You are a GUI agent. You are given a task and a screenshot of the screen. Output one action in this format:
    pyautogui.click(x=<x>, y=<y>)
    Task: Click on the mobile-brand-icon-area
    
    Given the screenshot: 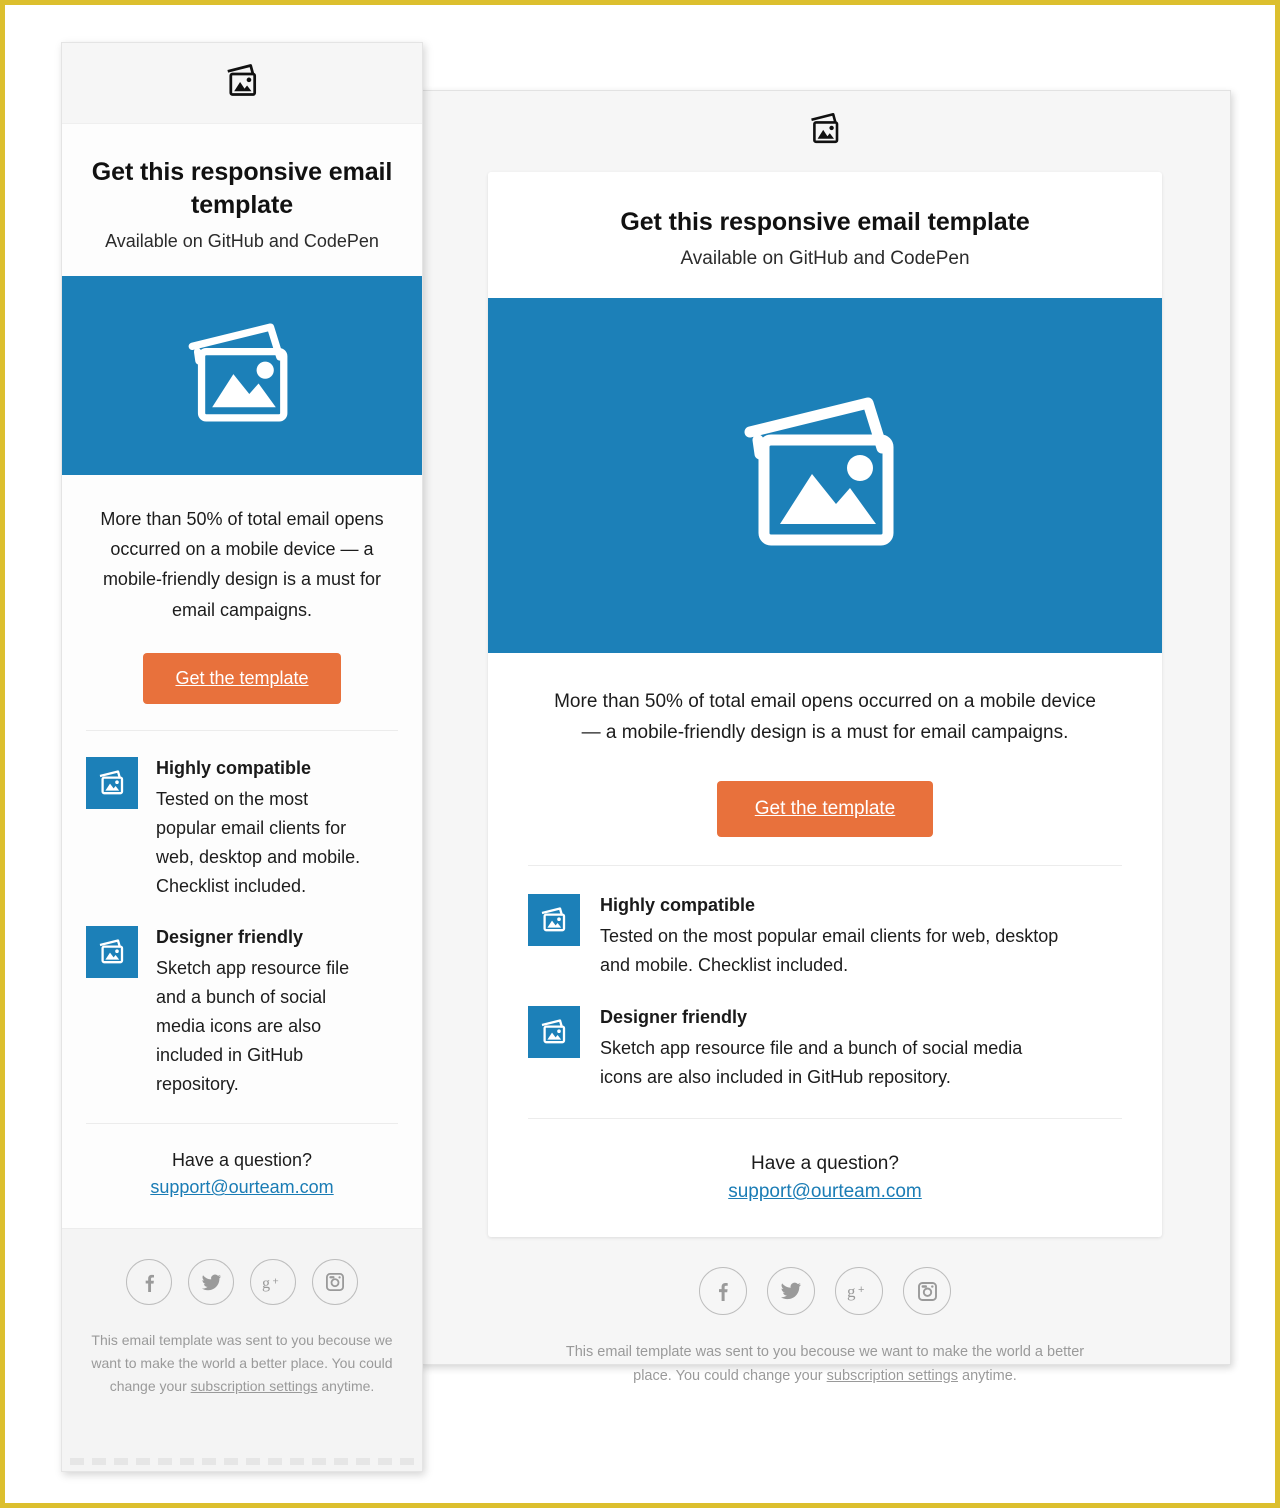 What is the action you would take?
    pyautogui.click(x=242, y=83)
    